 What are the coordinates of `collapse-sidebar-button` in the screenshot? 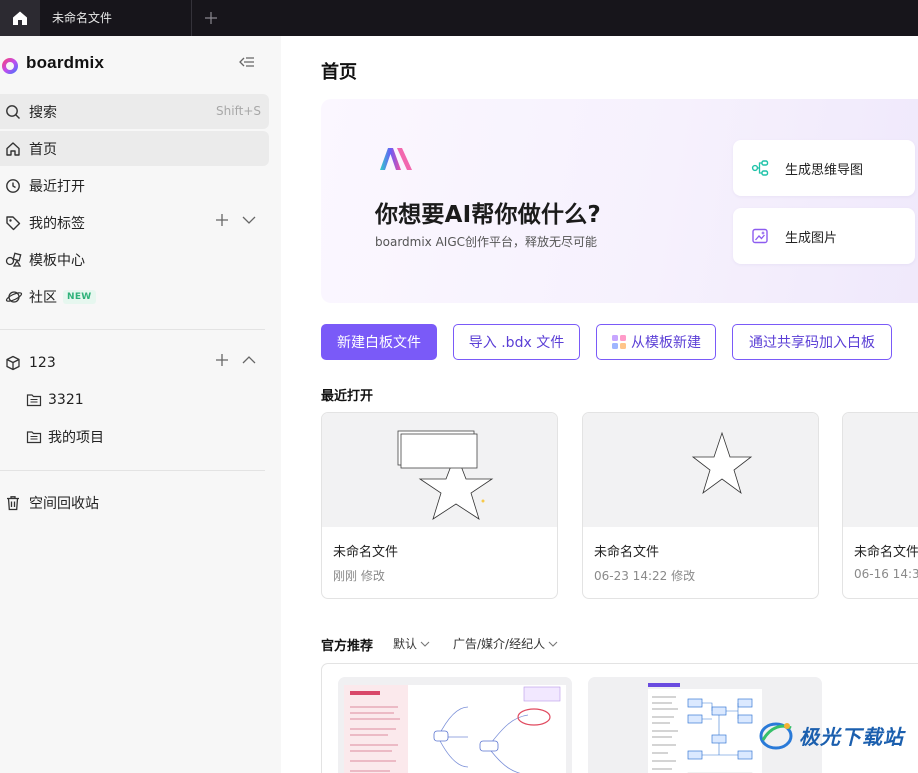 It's located at (247, 62).